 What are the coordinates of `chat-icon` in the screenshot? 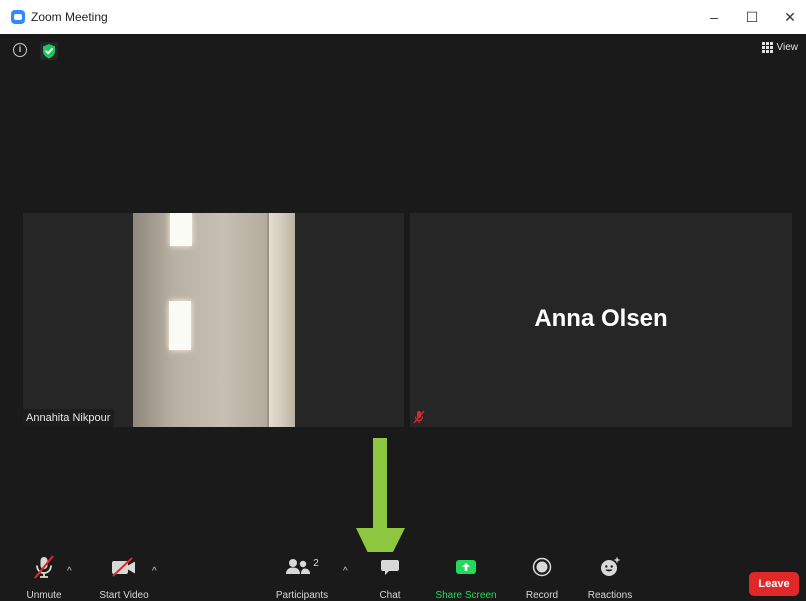 It's located at (390, 566).